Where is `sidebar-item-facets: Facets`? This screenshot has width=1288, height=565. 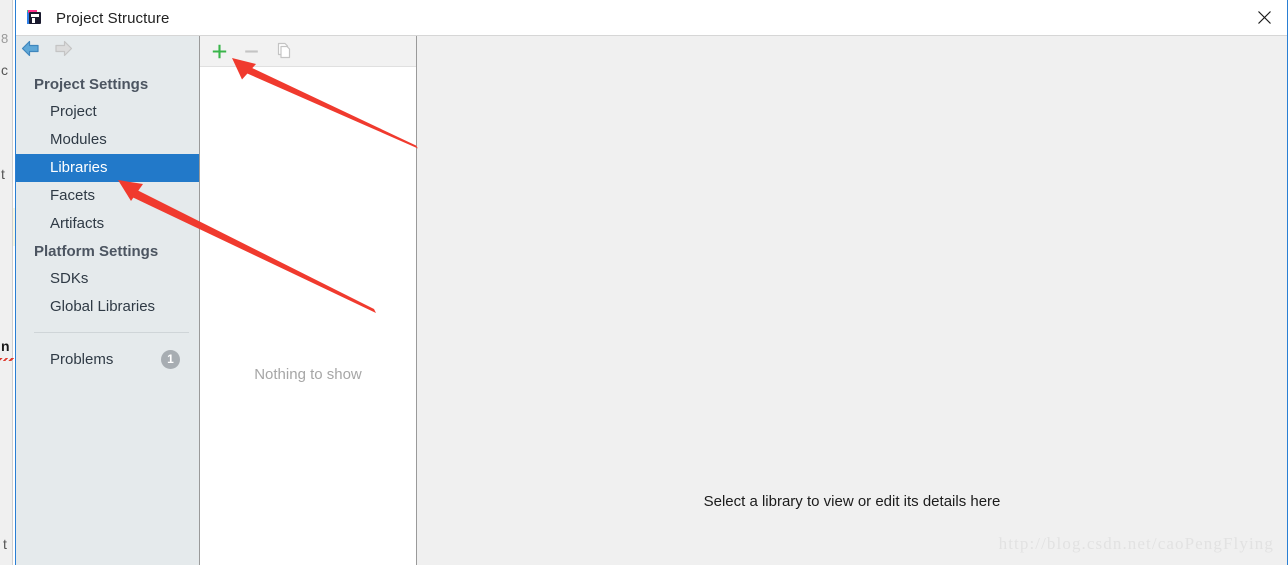
sidebar-item-facets: Facets is located at coordinates (107, 196).